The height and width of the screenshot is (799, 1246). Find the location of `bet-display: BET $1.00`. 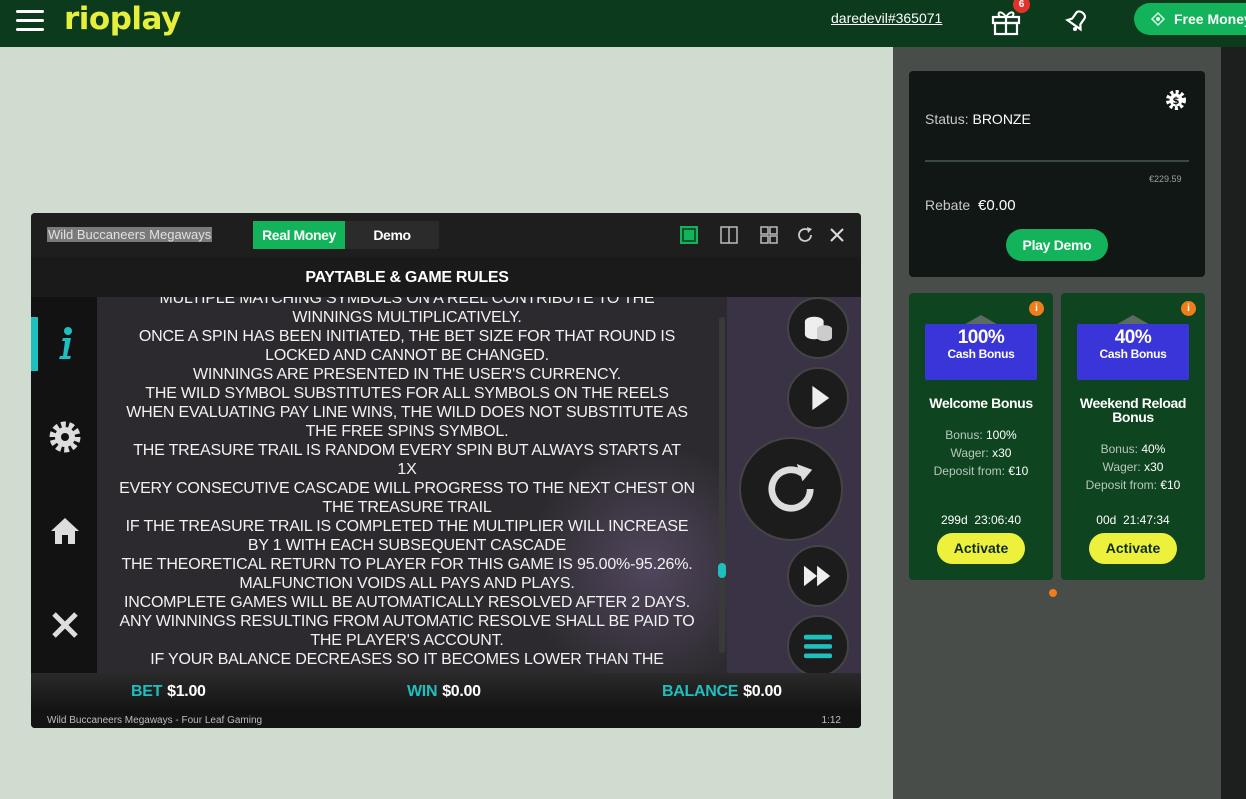

bet-display: BET $1.00 is located at coordinates (168, 692).